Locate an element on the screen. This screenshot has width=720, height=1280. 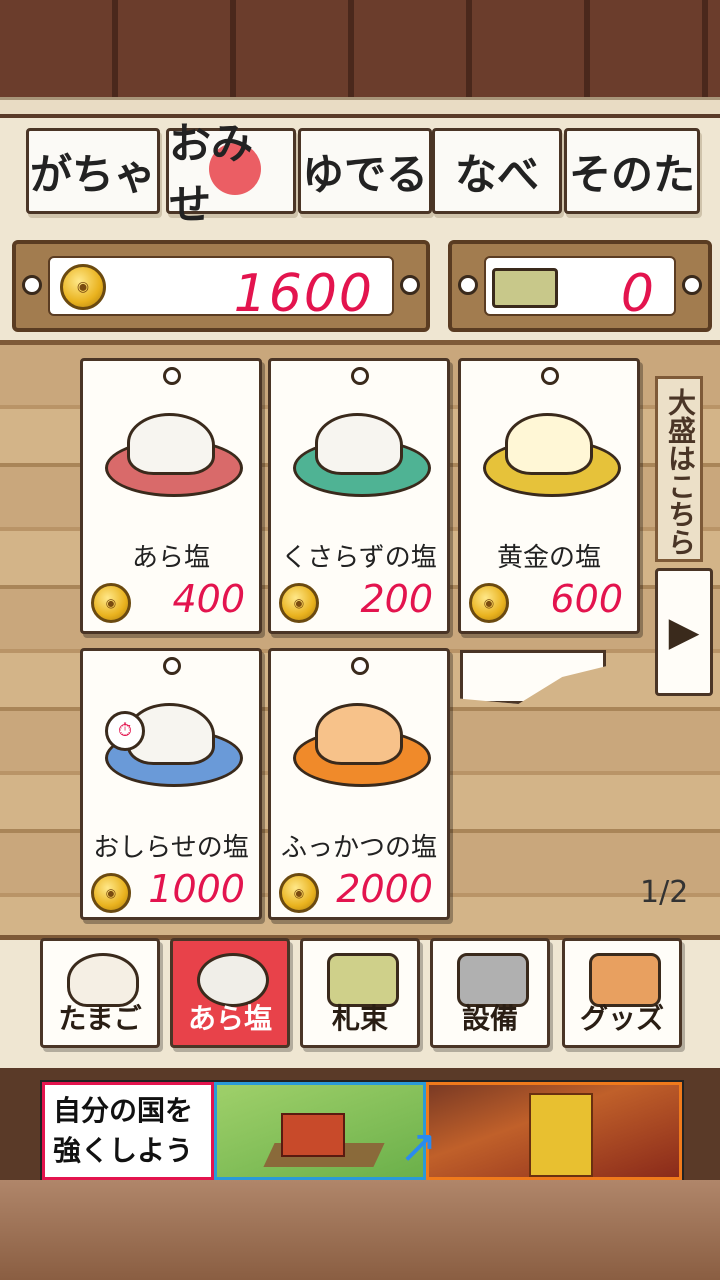
ad-banner: 自分の国を 強くしよう ↗ is located at coordinates (362, 1131).